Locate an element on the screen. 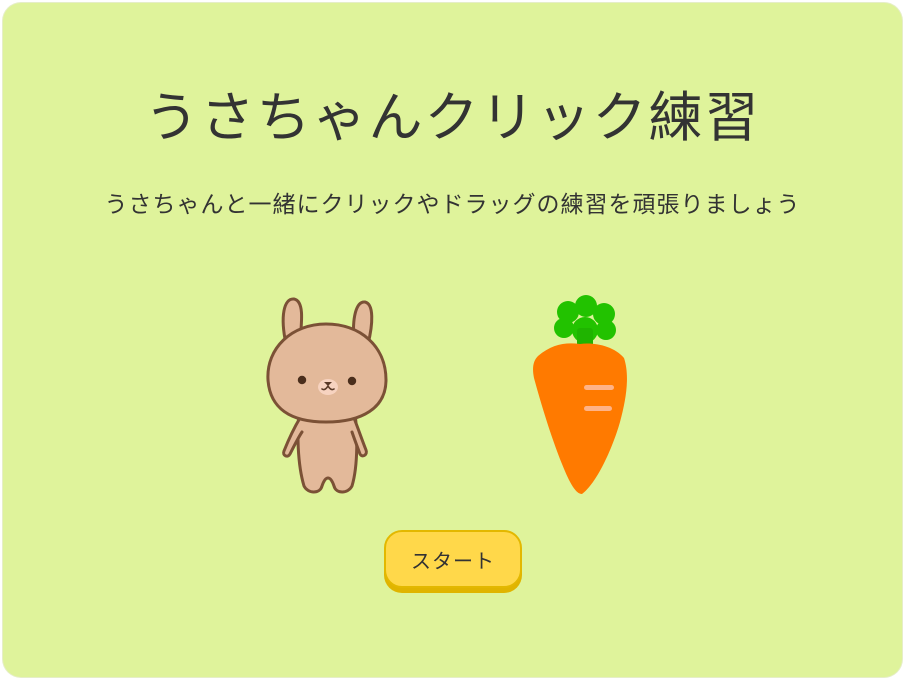 This screenshot has height=680, width=905. bunny-right-eye is located at coordinates (352, 381).